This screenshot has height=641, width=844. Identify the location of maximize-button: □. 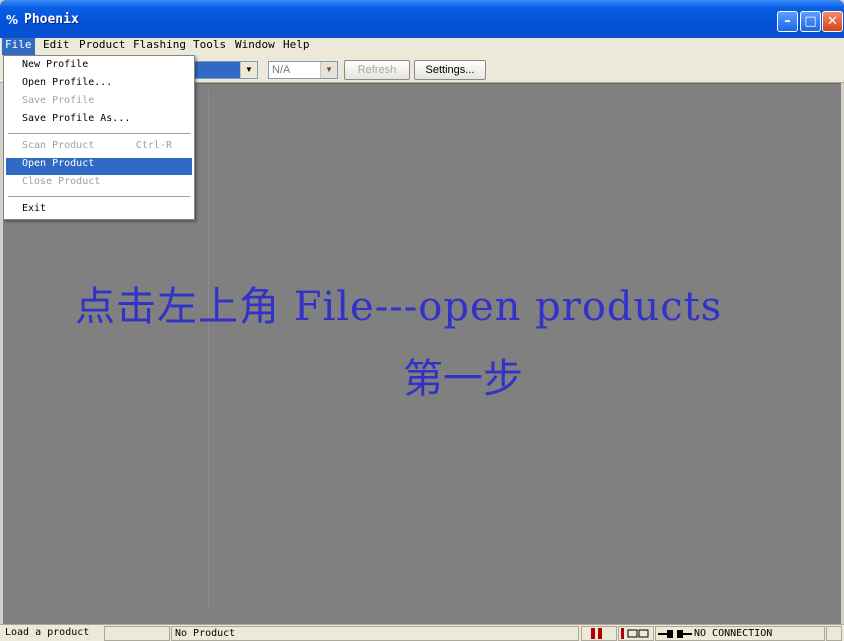
(810, 21).